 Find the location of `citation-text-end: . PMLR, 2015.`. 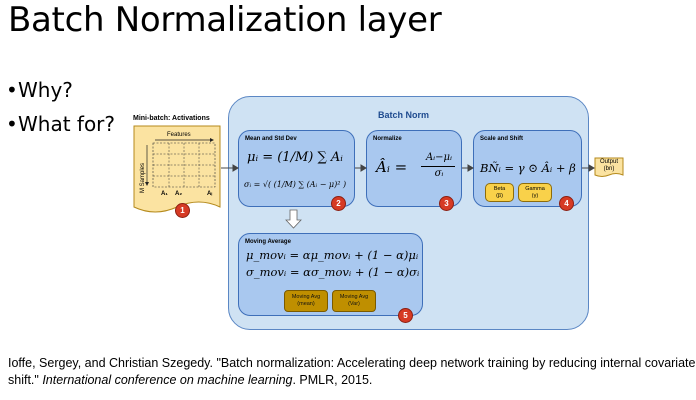

citation-text-end: . PMLR, 2015. is located at coordinates (332, 380).